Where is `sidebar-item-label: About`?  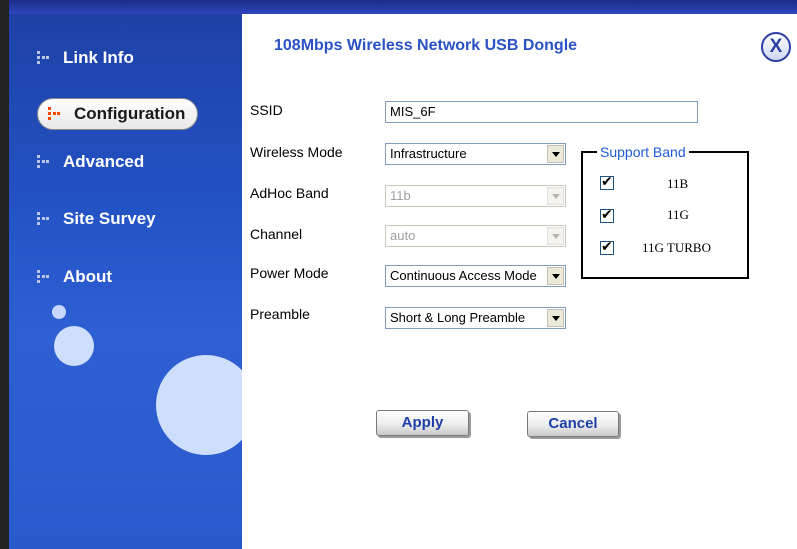 sidebar-item-label: About is located at coordinates (88, 276).